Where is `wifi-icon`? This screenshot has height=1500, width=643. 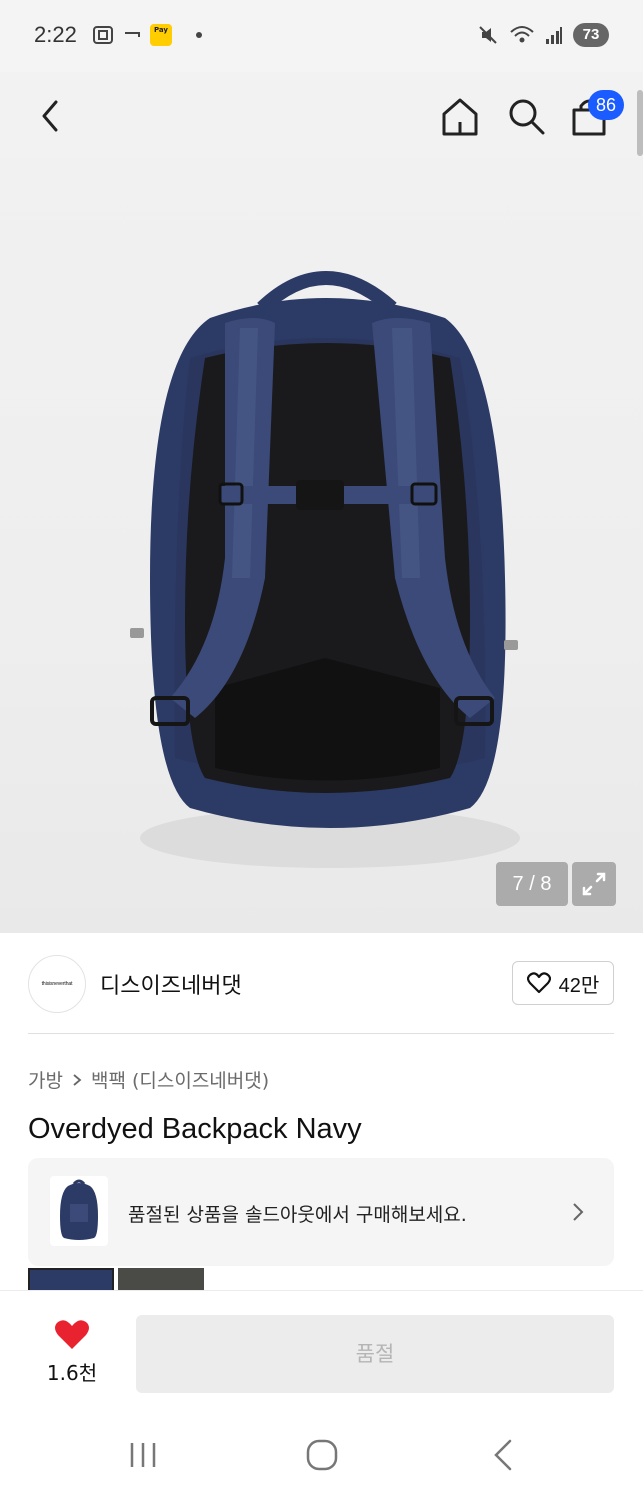
wifi-icon is located at coordinates (522, 34).